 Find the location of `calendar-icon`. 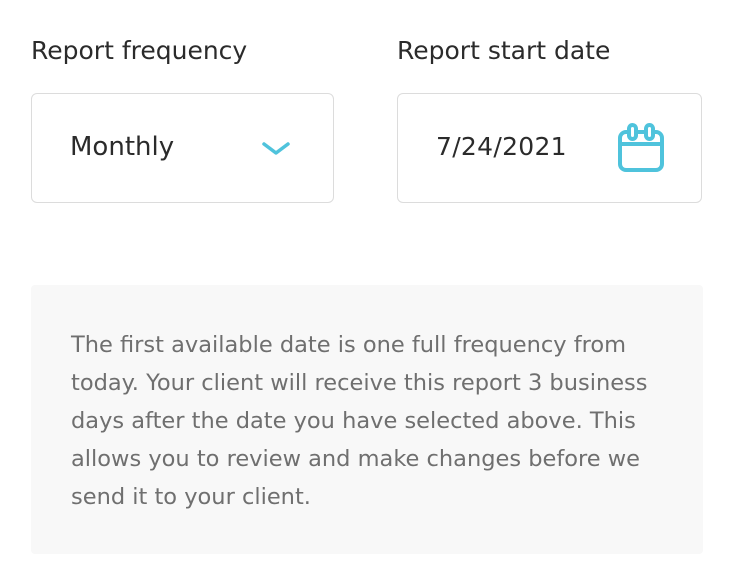

calendar-icon is located at coordinates (641, 148).